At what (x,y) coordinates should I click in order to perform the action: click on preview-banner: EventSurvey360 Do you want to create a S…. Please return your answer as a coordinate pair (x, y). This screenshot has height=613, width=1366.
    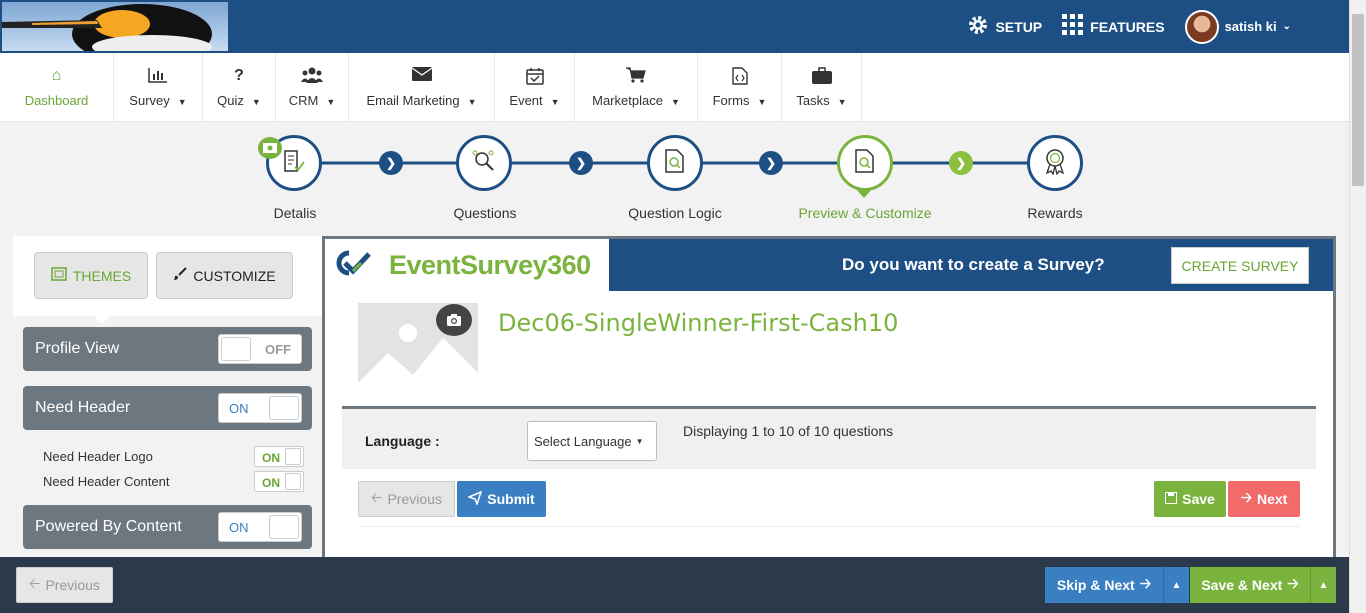
    Looking at the image, I should click on (829, 265).